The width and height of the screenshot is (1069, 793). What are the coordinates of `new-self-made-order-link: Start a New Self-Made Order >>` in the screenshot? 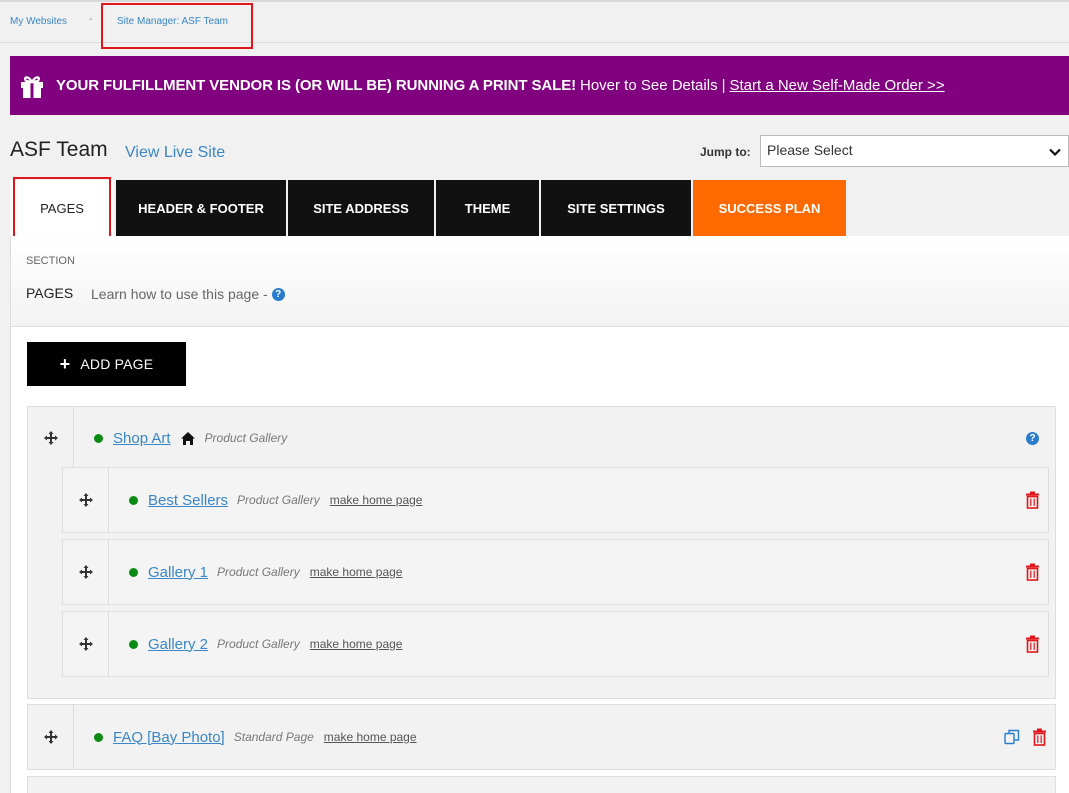 It's located at (836, 85).